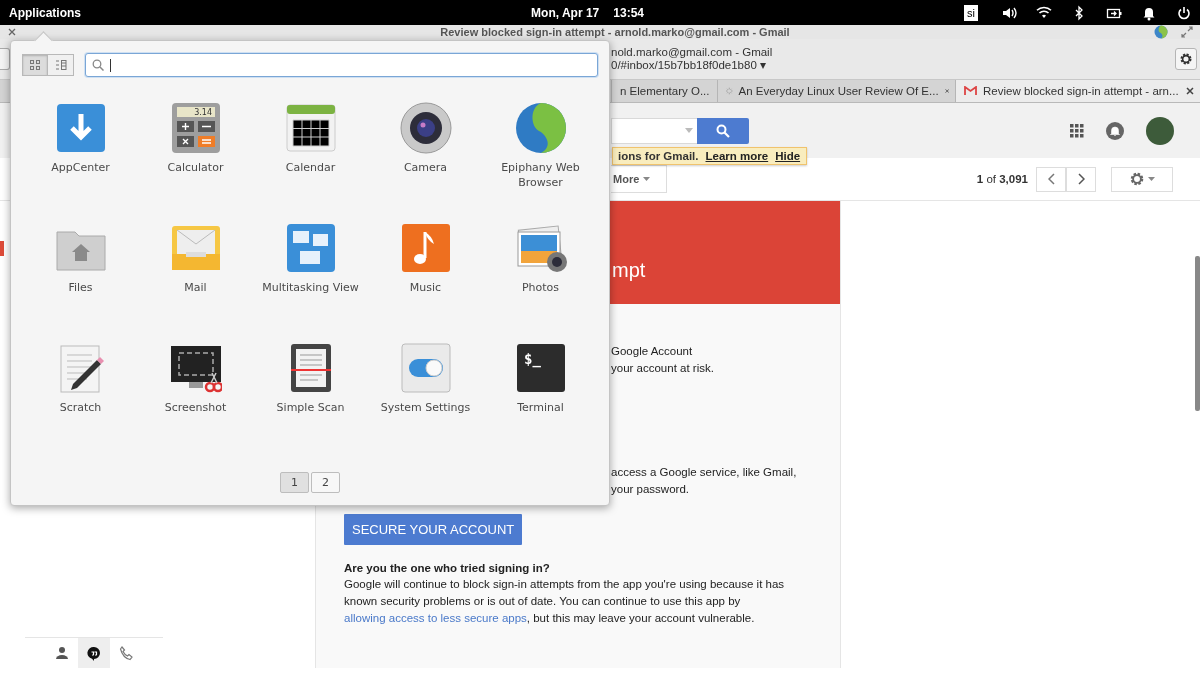 The height and width of the screenshot is (675, 1200). What do you see at coordinates (1184, 12) in the screenshot?
I see `power-icon` at bounding box center [1184, 12].